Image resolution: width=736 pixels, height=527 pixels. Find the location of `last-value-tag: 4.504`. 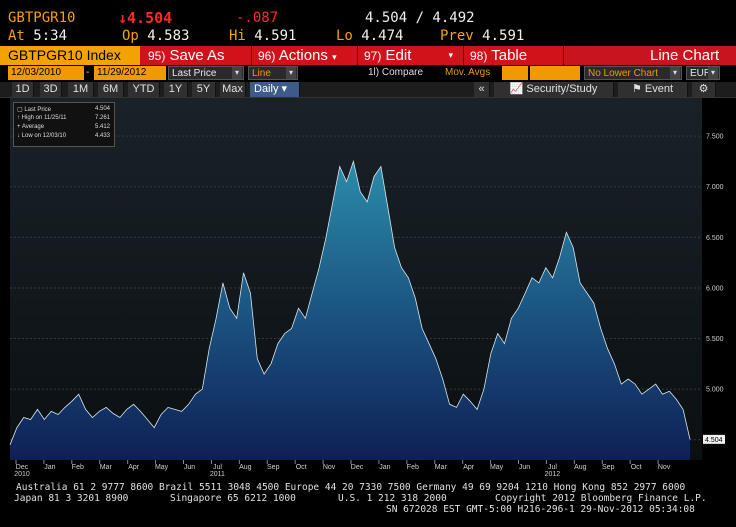

last-value-tag: 4.504 is located at coordinates (714, 439).